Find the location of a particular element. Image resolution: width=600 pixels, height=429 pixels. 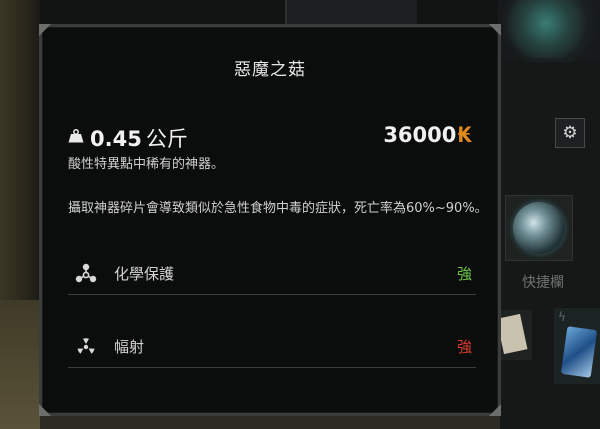

quickbar-slot-2: ϟ is located at coordinates (577, 346).